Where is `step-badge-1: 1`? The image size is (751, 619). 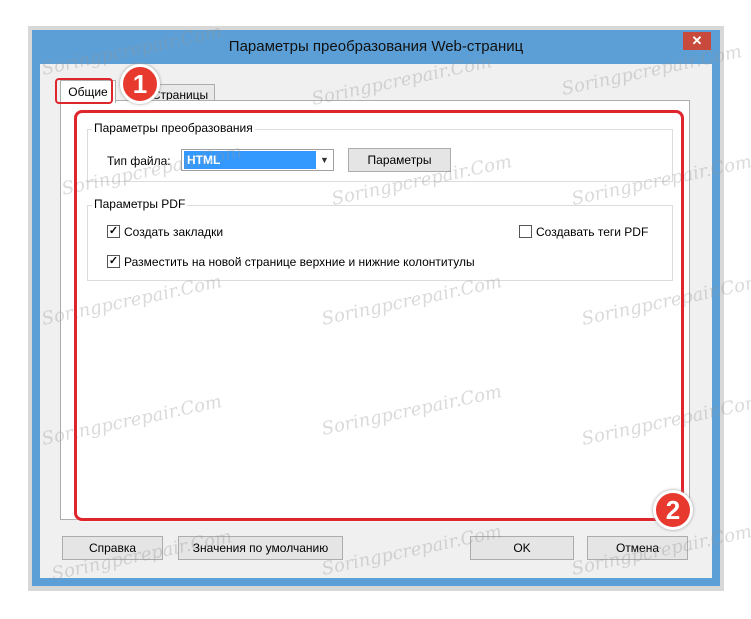 step-badge-1: 1 is located at coordinates (140, 84).